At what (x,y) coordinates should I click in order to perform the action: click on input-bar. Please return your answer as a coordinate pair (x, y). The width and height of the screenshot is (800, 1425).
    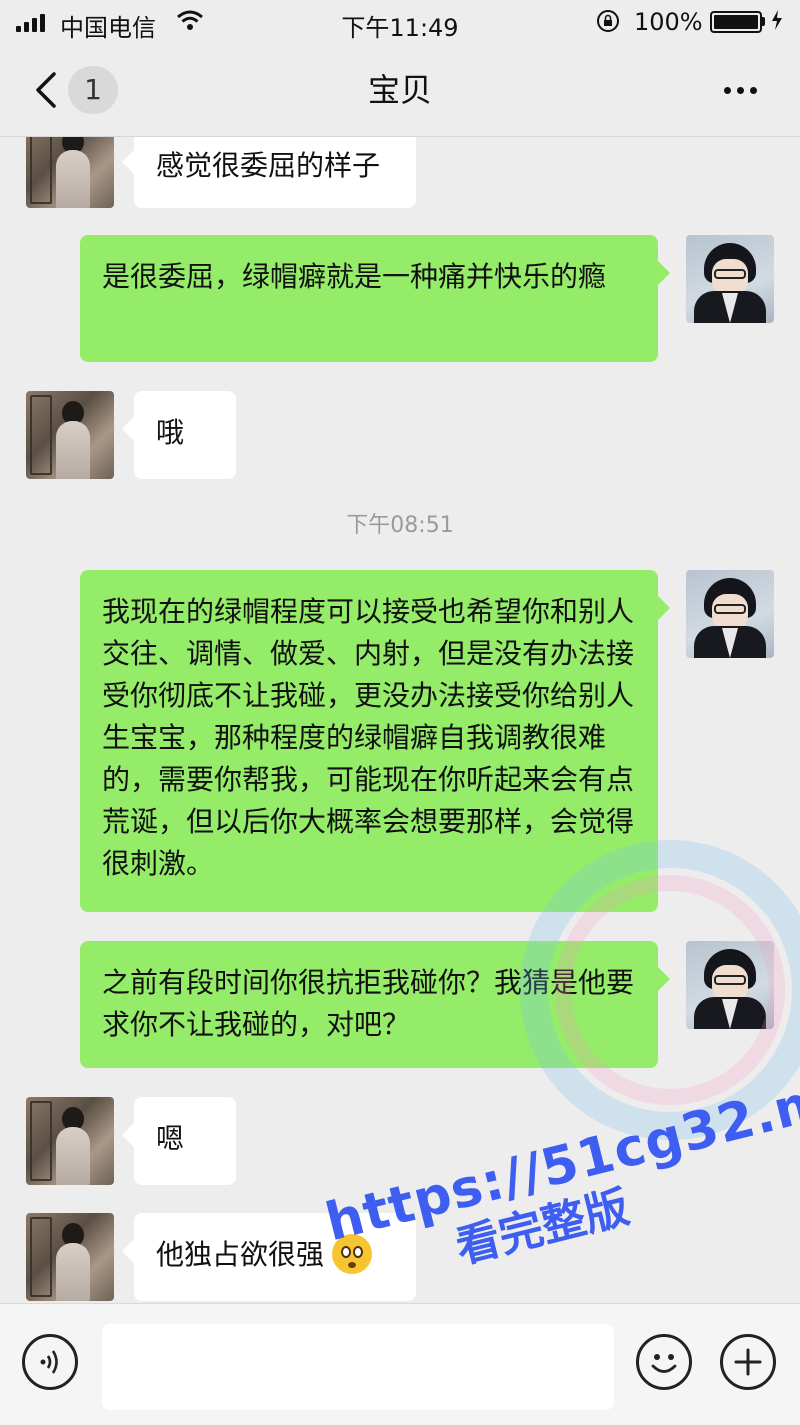
    Looking at the image, I should click on (400, 1364).